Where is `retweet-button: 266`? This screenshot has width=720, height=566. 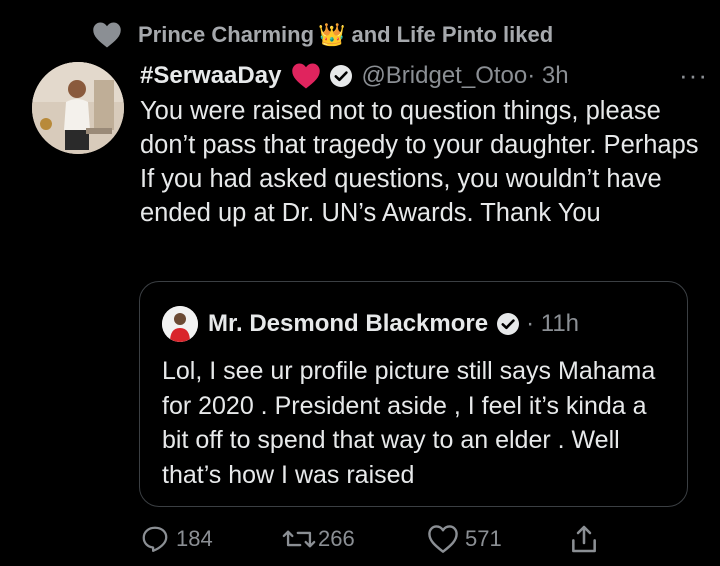 retweet-button: 266 is located at coordinates (318, 539).